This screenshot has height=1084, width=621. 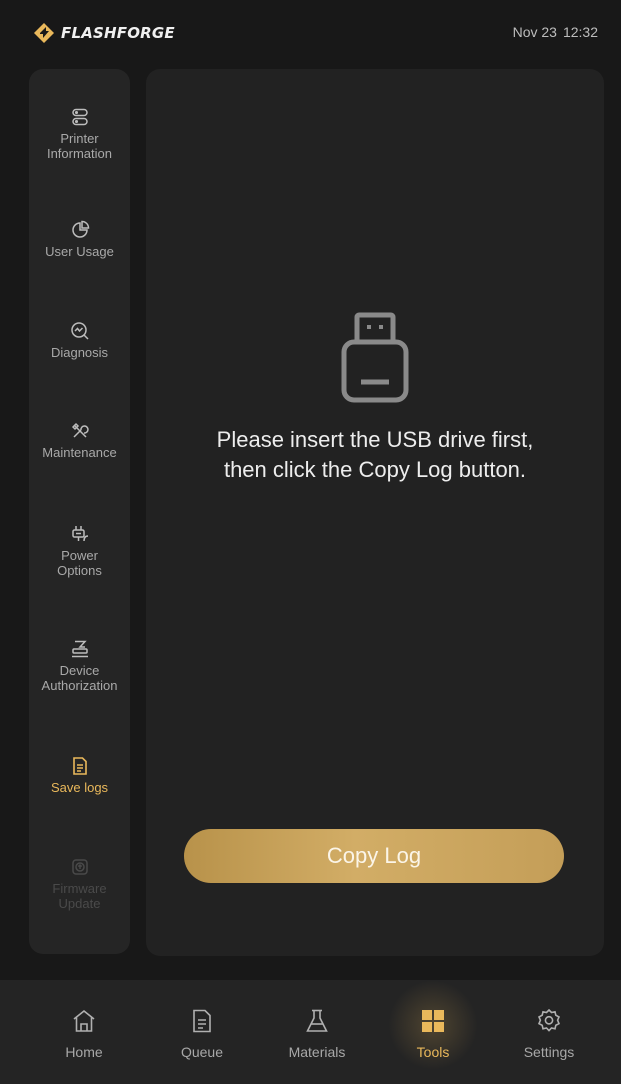 I want to click on flask-icon, so click(x=317, y=1020).